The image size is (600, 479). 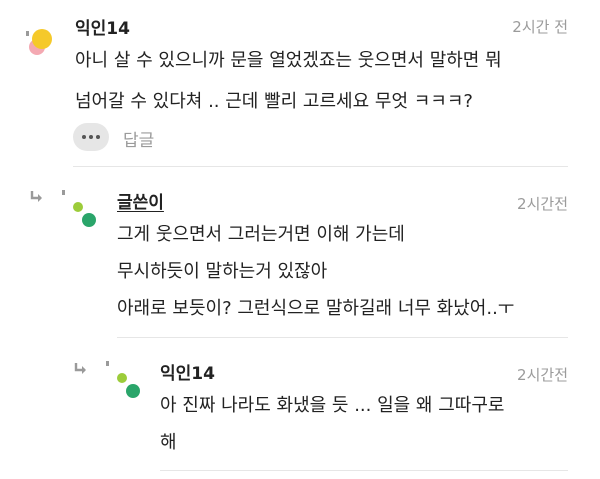 What do you see at coordinates (168, 442) in the screenshot?
I see `comment-text-line: 해` at bounding box center [168, 442].